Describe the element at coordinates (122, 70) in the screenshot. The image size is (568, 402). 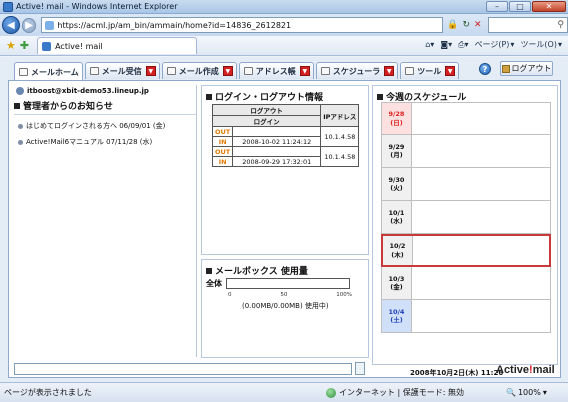
I see `tab-mail-receive: メール受信 ▼` at that location.